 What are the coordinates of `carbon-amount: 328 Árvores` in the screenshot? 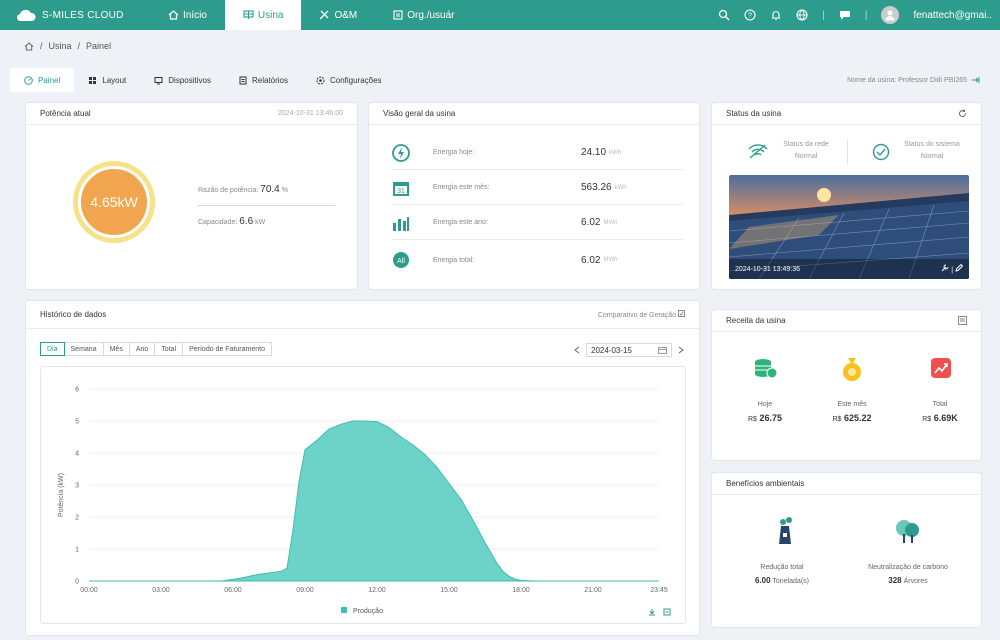 It's located at (908, 580).